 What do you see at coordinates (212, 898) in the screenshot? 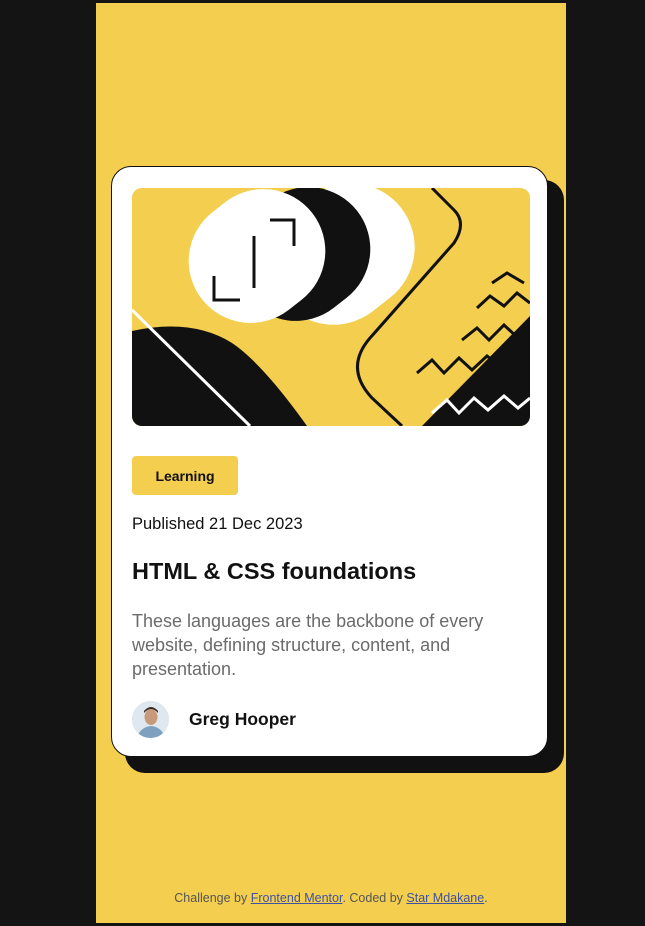
I see `attribution-prefix: Challenge by` at bounding box center [212, 898].